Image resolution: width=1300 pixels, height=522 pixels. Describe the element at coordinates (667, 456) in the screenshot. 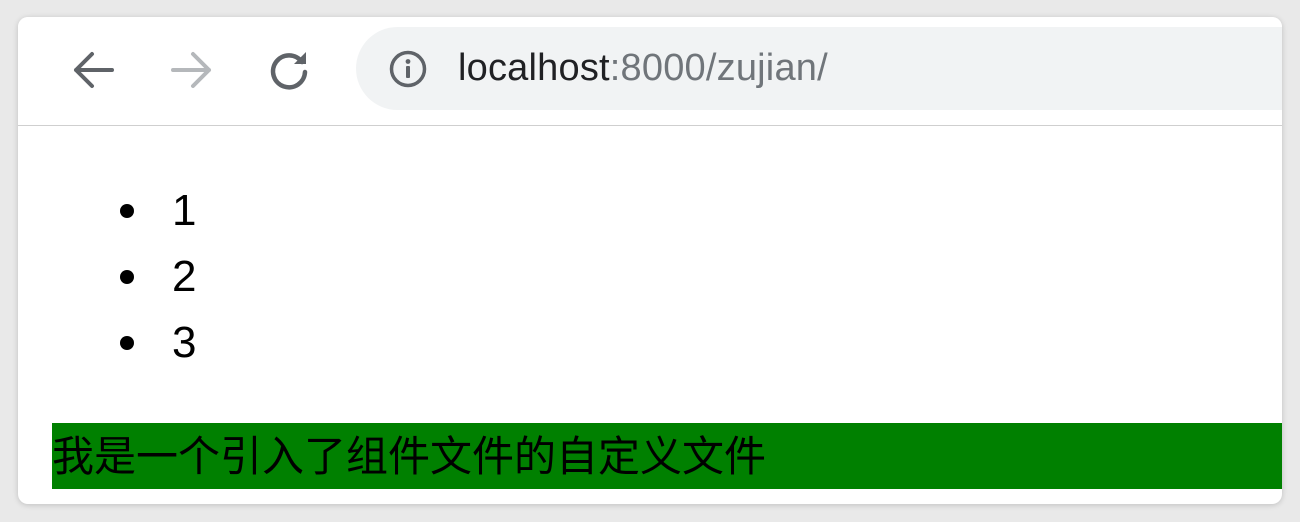

I see `custom-component-banner: 我是一个引入了组件文件的自定义文件` at that location.